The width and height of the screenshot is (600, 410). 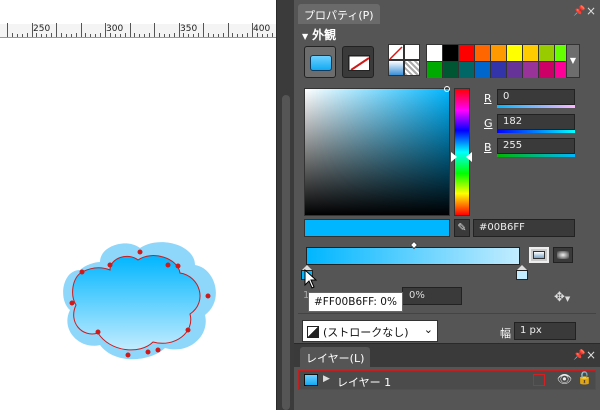 What do you see at coordinates (536, 97) in the screenshot?
I see `r-field: 0` at bounding box center [536, 97].